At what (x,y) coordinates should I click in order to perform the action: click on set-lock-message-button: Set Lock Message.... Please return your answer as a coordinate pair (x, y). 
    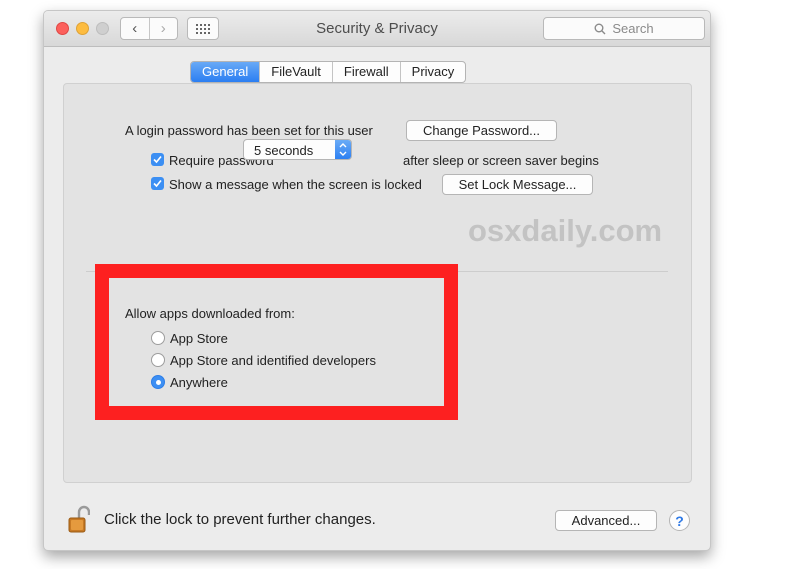
    Looking at the image, I should click on (517, 184).